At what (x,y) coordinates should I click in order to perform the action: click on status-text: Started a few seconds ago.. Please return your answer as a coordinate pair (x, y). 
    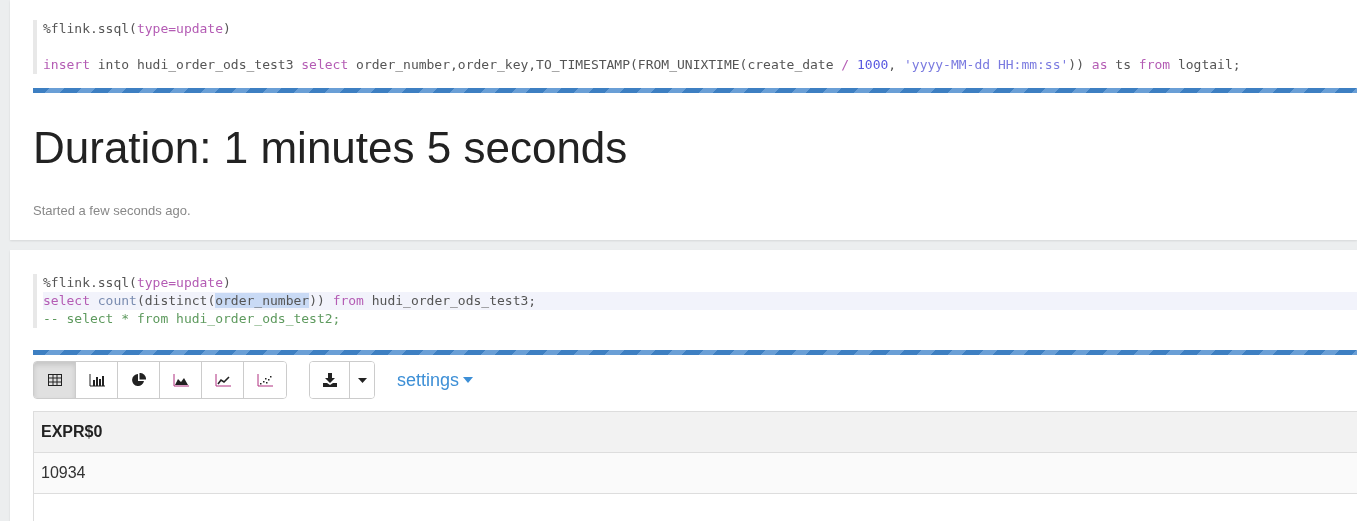
    Looking at the image, I should click on (112, 211).